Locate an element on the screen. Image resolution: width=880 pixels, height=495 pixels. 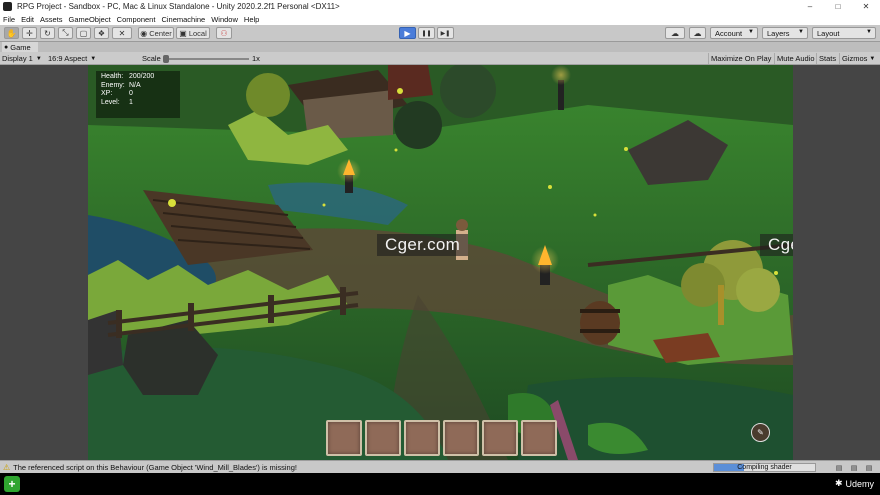
cloud-icon: ☁ is located at coordinates (675, 33).